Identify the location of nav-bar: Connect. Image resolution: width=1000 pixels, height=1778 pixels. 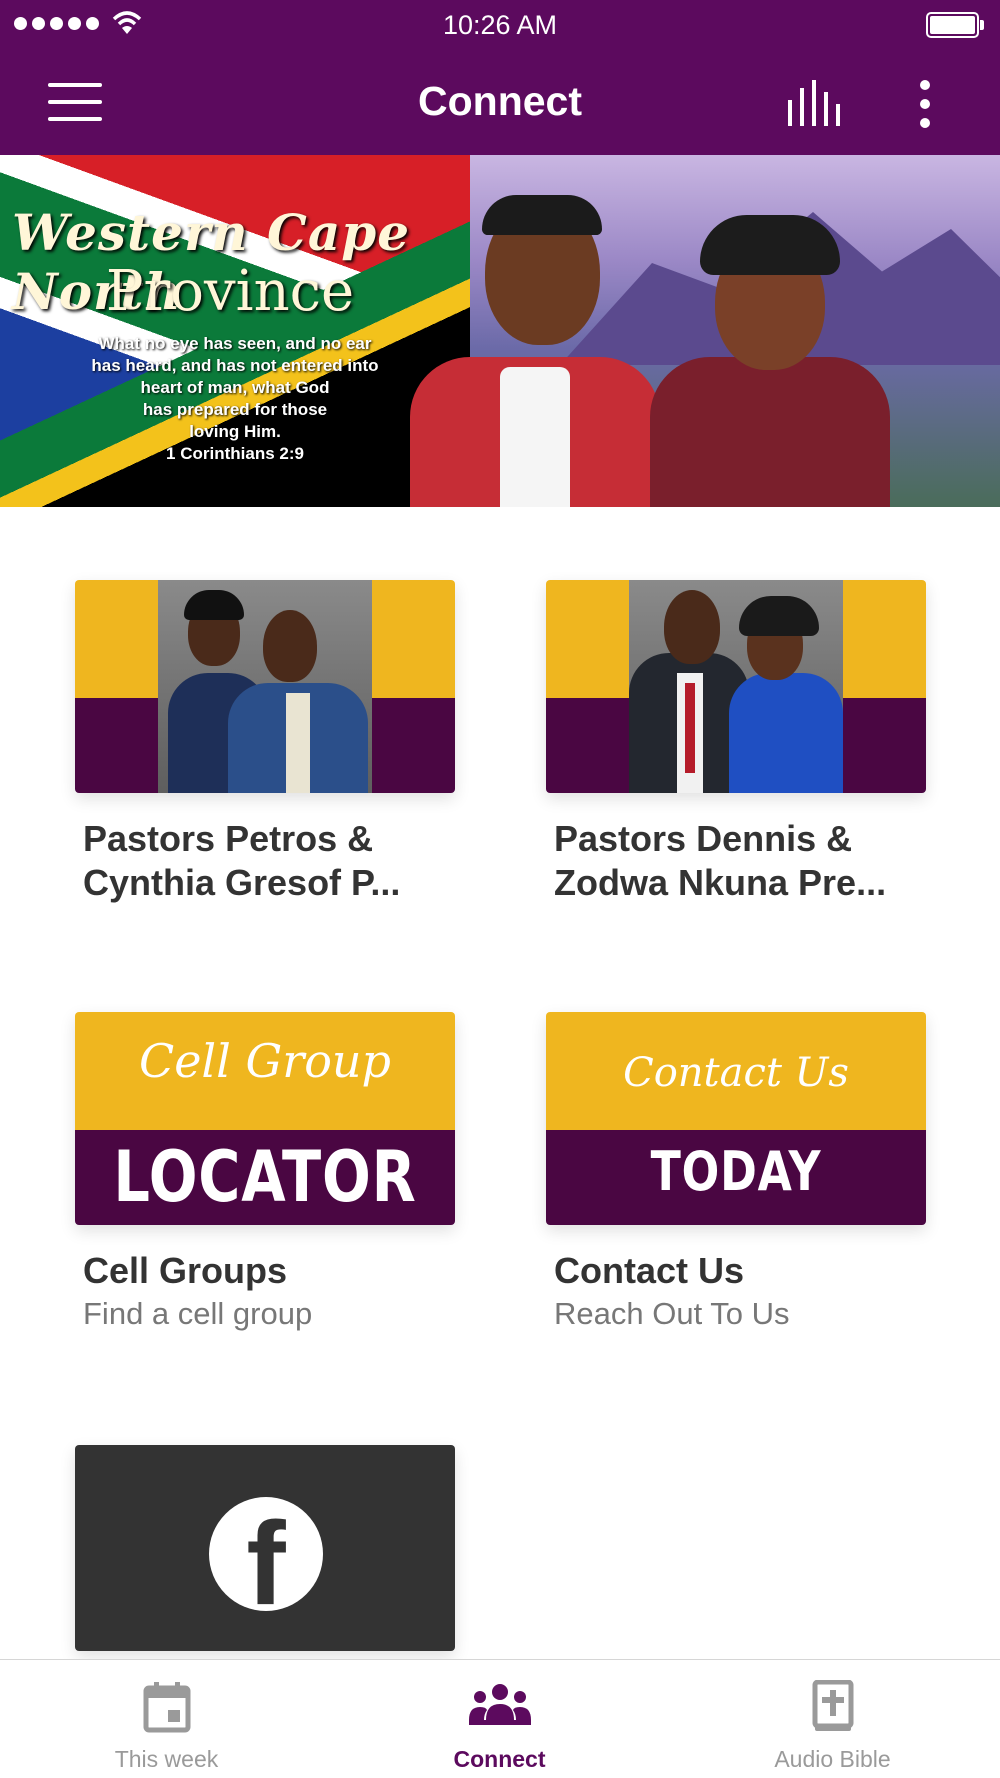
(500, 102).